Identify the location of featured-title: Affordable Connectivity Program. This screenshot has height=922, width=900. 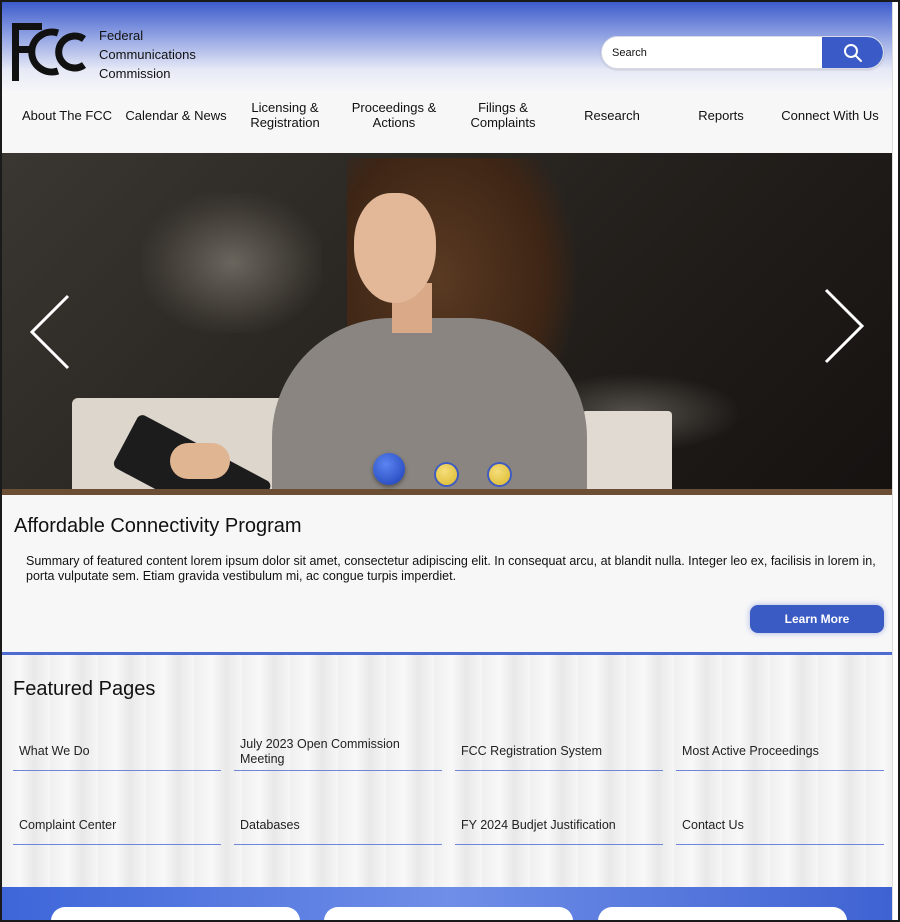
(158, 526).